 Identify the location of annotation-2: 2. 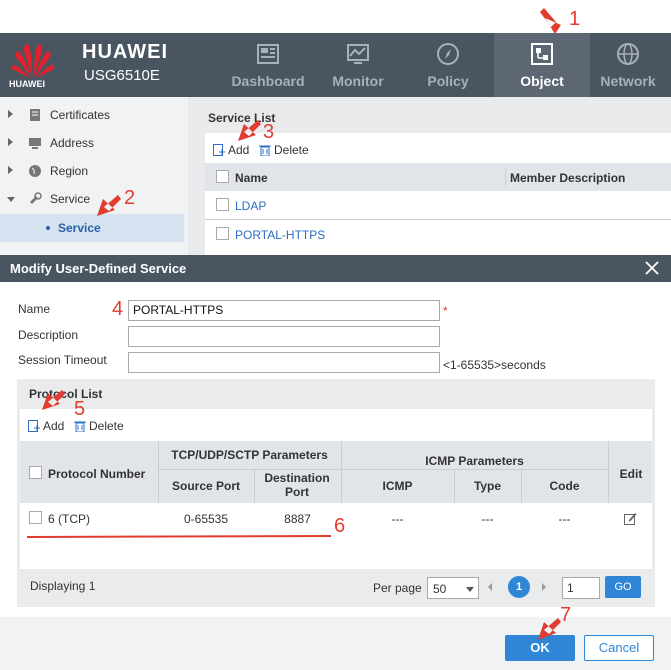
(130, 198).